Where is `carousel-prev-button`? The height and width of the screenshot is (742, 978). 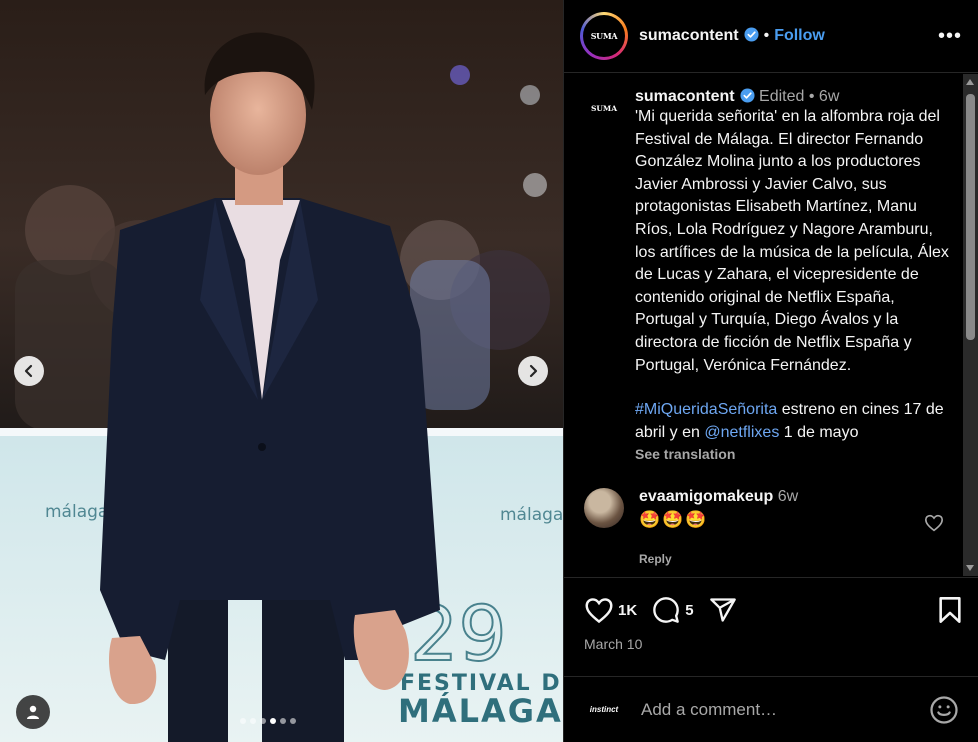 carousel-prev-button is located at coordinates (29, 371).